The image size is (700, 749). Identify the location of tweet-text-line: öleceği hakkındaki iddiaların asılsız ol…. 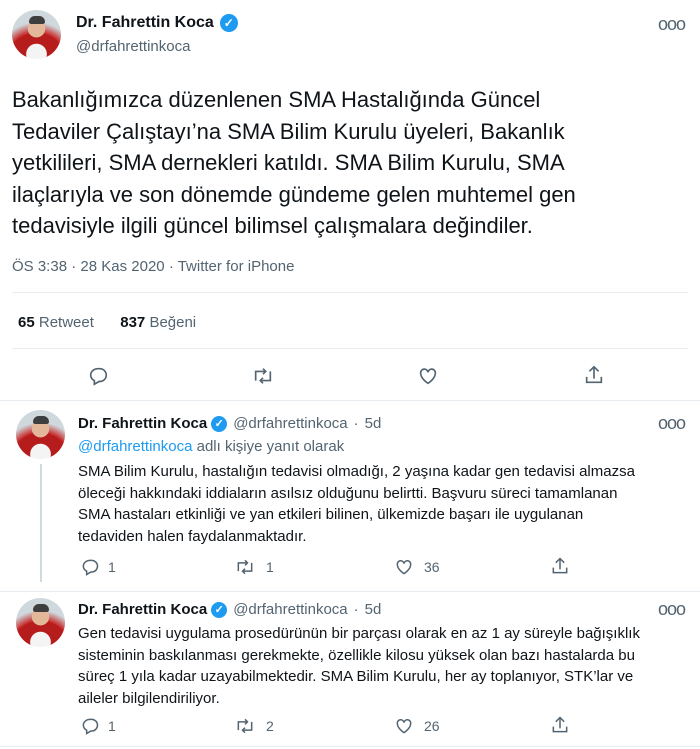
(348, 493).